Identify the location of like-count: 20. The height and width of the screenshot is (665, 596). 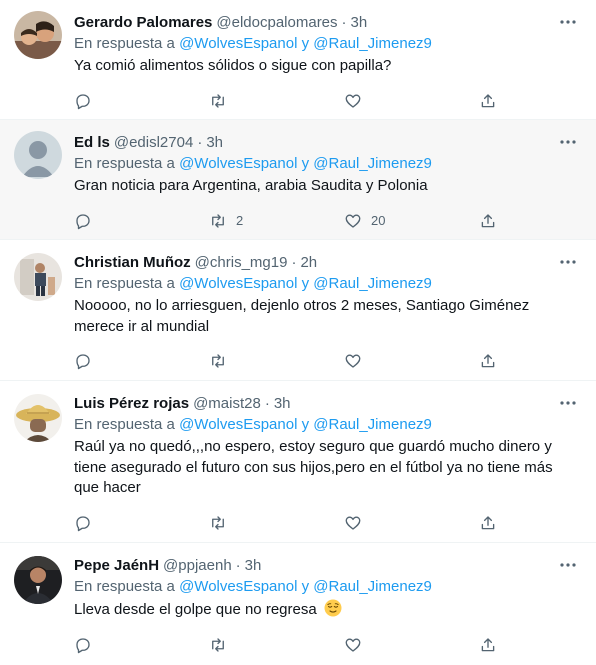
(378, 220).